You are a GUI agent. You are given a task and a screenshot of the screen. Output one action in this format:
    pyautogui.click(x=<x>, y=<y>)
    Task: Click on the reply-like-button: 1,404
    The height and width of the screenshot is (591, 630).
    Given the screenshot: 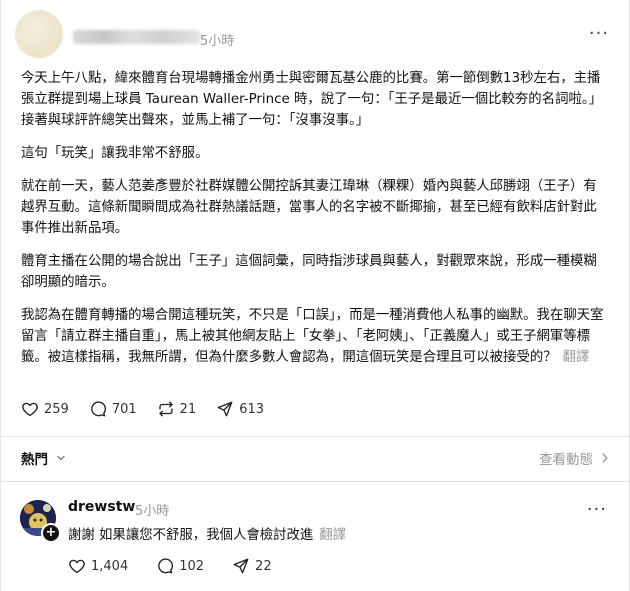 What is the action you would take?
    pyautogui.click(x=98, y=566)
    